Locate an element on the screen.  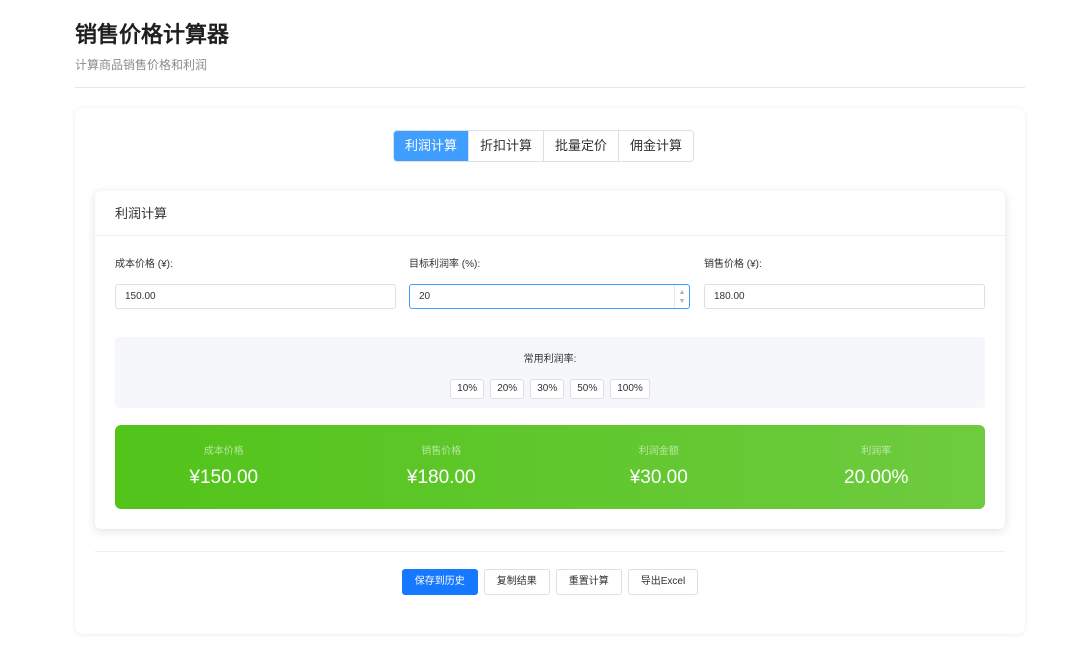
result-cost-label: 成本价格 is located at coordinates (223, 451).